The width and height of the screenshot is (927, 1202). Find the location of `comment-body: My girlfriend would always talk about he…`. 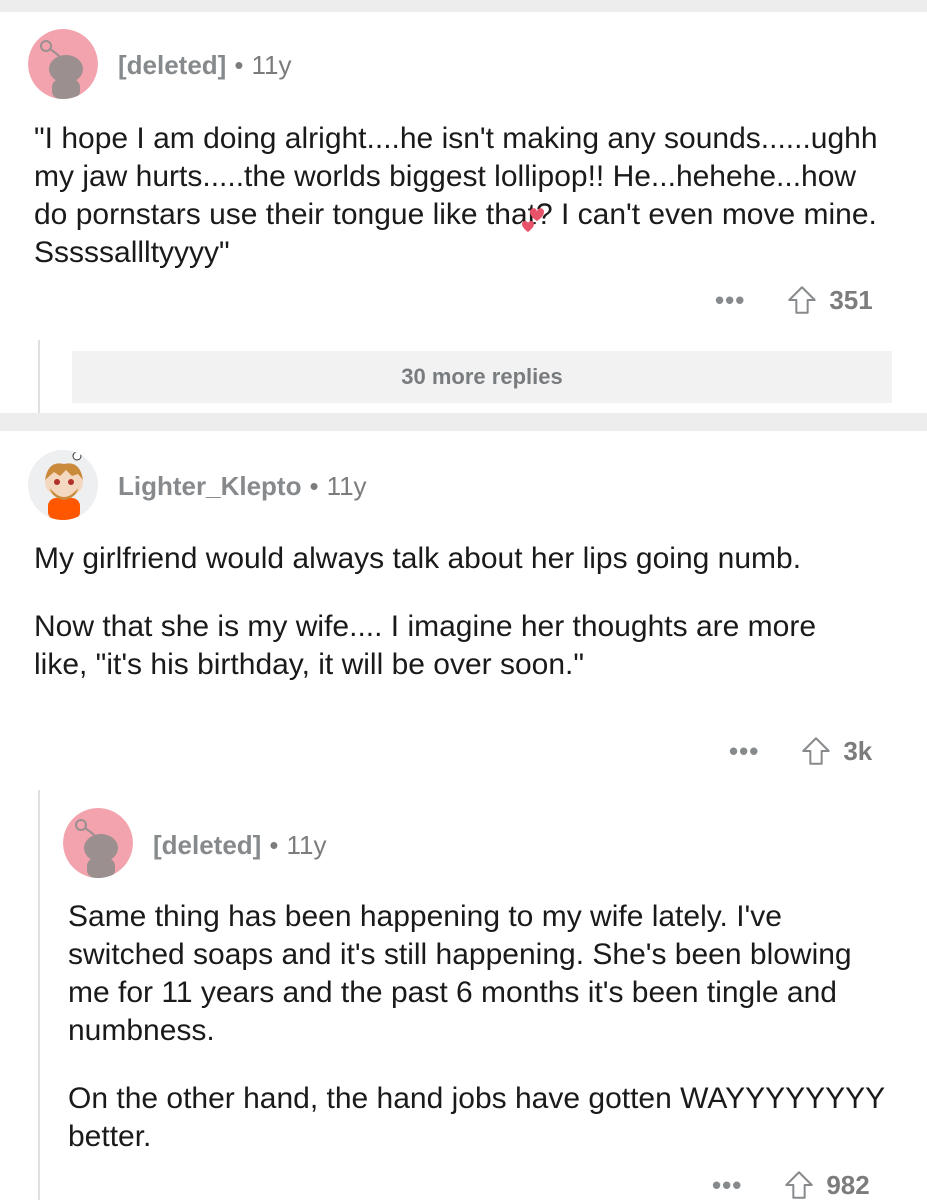

comment-body: My girlfriend would always talk about he… is located at coordinates (449, 612).